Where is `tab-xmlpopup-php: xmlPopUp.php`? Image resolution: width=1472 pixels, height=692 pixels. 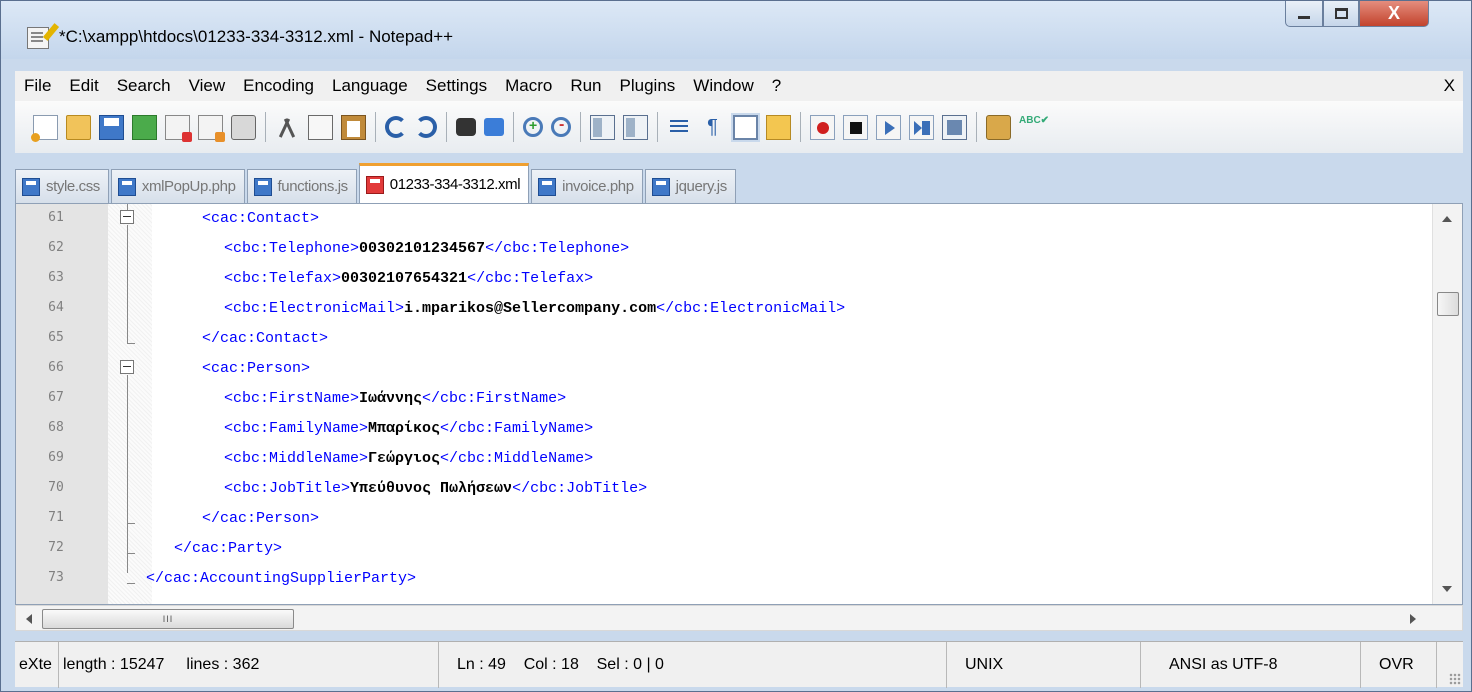
tab-xmlpopup-php: xmlPopUp.php is located at coordinates (177, 186).